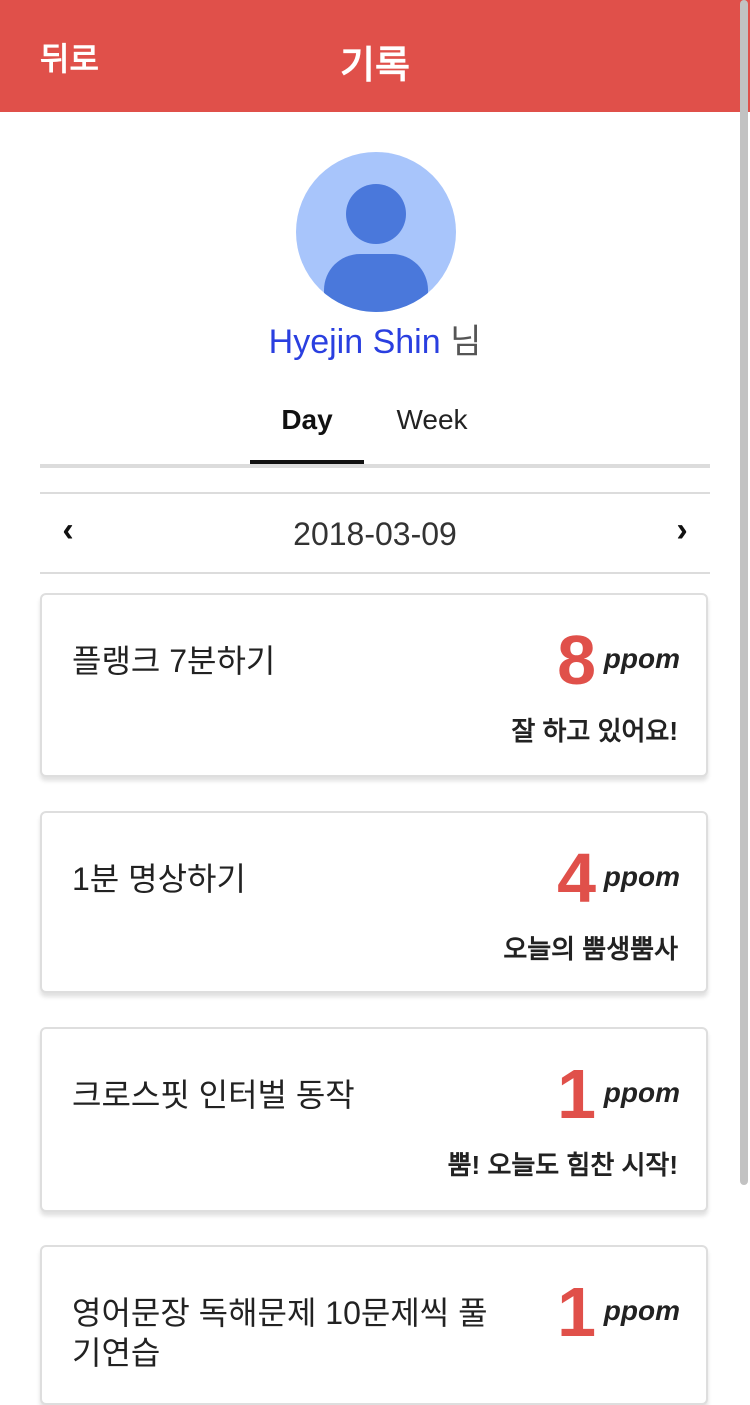 Image resolution: width=750 pixels, height=1405 pixels. I want to click on record-message: 잘 하고 있어요!, so click(594, 731).